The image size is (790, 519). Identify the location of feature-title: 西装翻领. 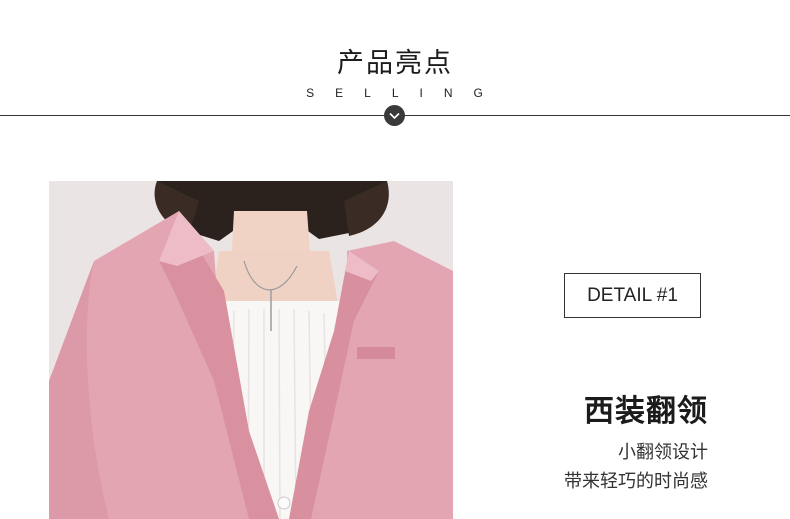
(646, 411).